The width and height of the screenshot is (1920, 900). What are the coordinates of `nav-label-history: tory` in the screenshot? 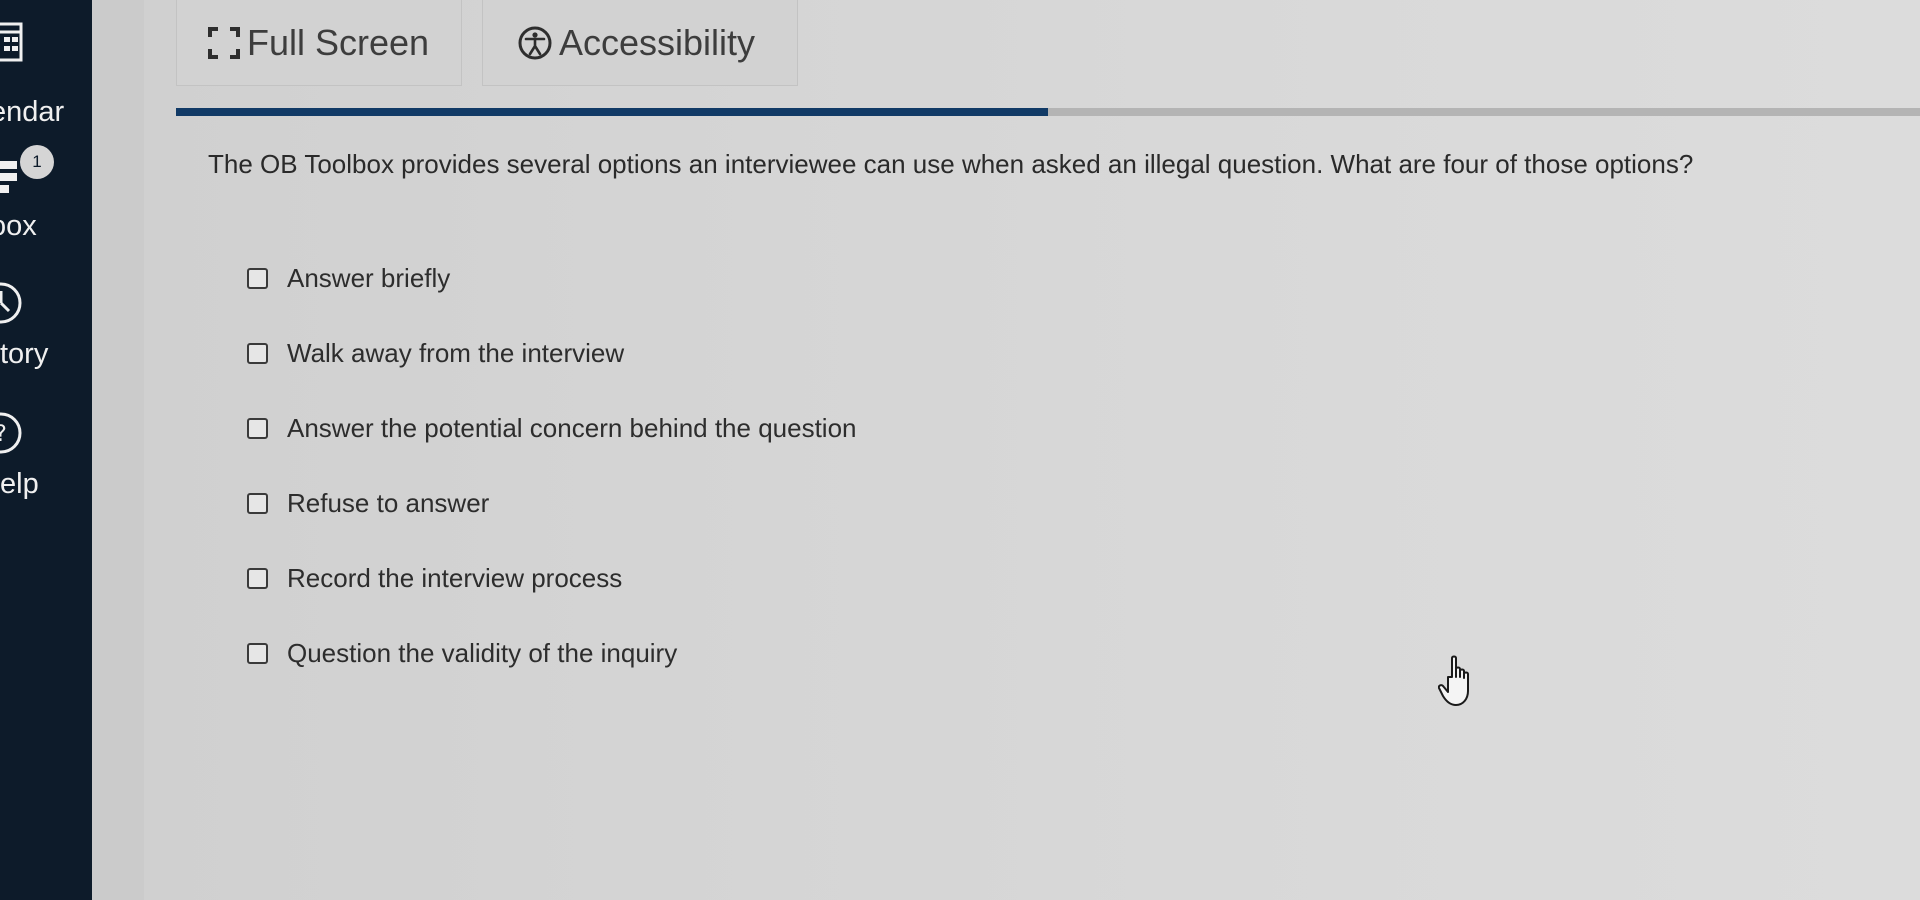 It's located at (24, 354).